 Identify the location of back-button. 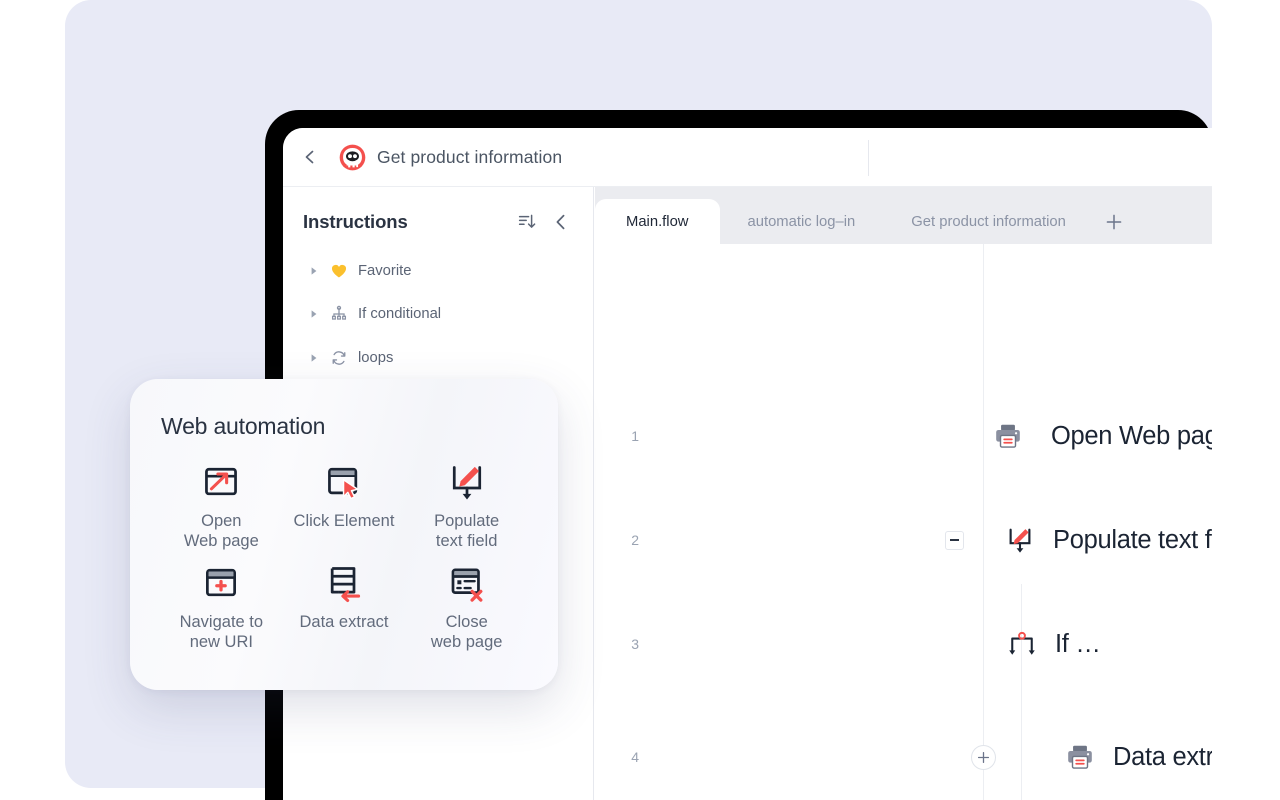
(310, 157).